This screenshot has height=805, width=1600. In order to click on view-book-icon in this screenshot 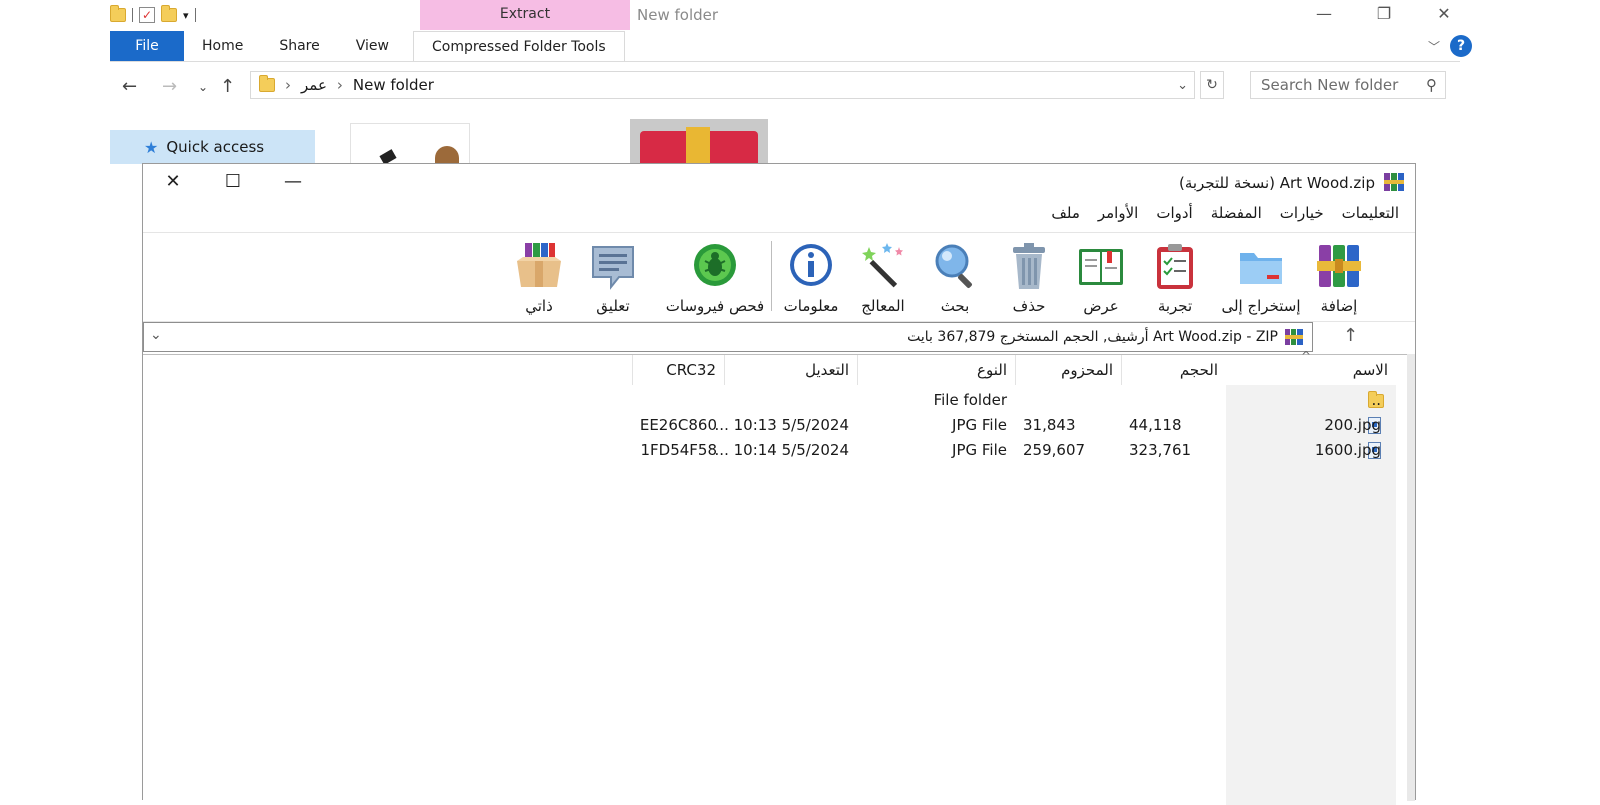, I will do `click(1101, 267)`.